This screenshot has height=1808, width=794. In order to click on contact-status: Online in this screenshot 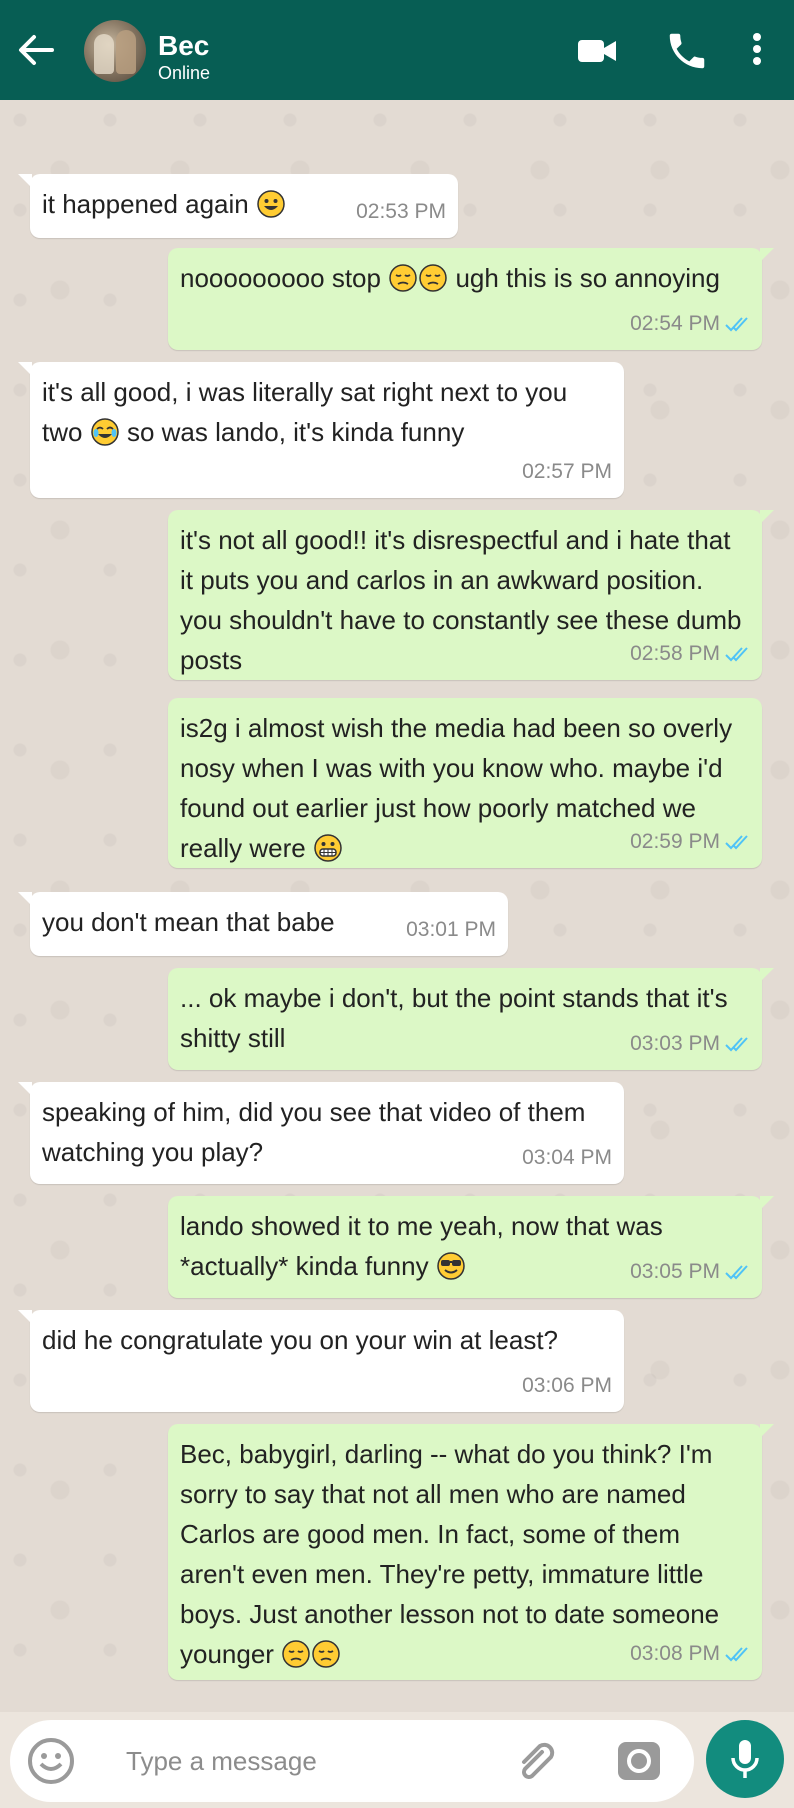, I will do `click(184, 73)`.